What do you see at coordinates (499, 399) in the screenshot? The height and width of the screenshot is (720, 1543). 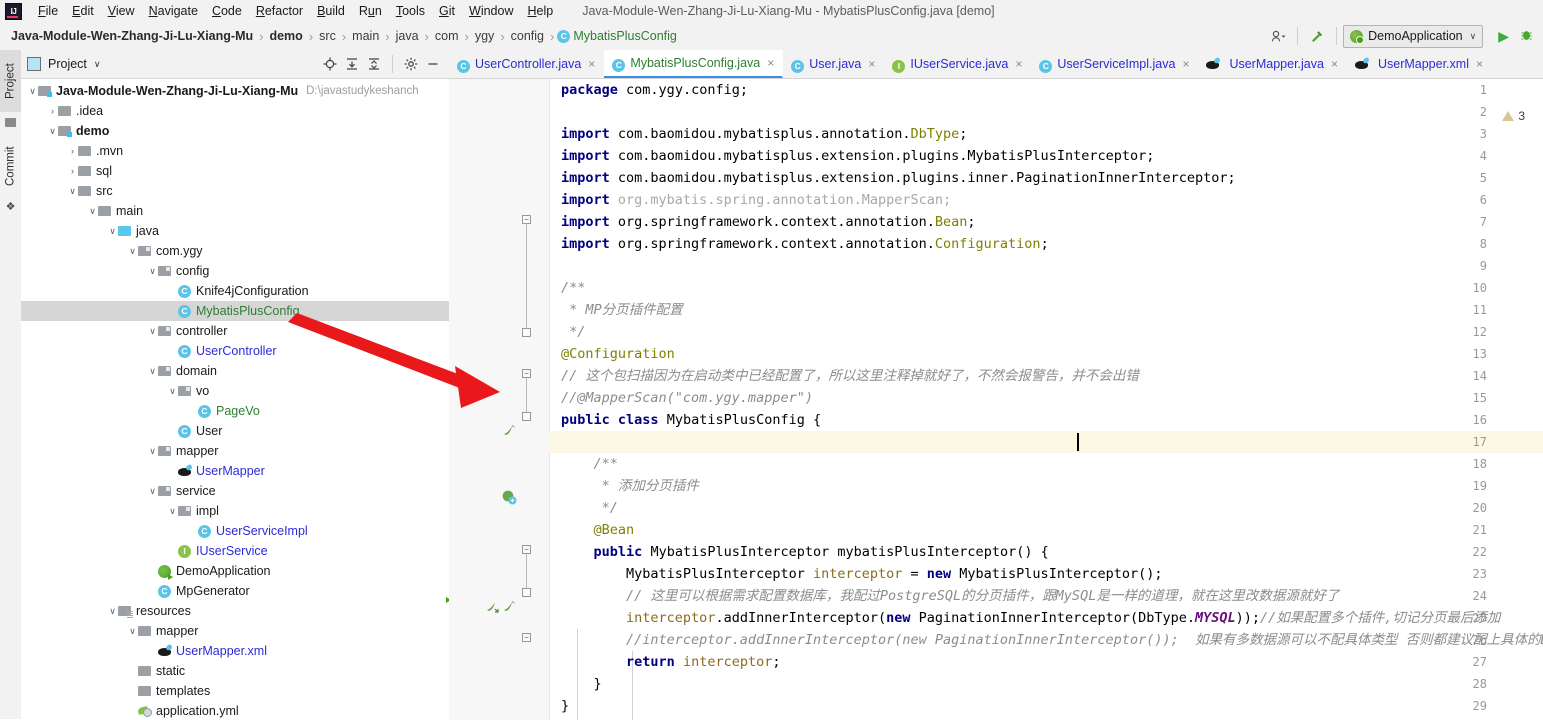 I see `editor-gutter` at bounding box center [499, 399].